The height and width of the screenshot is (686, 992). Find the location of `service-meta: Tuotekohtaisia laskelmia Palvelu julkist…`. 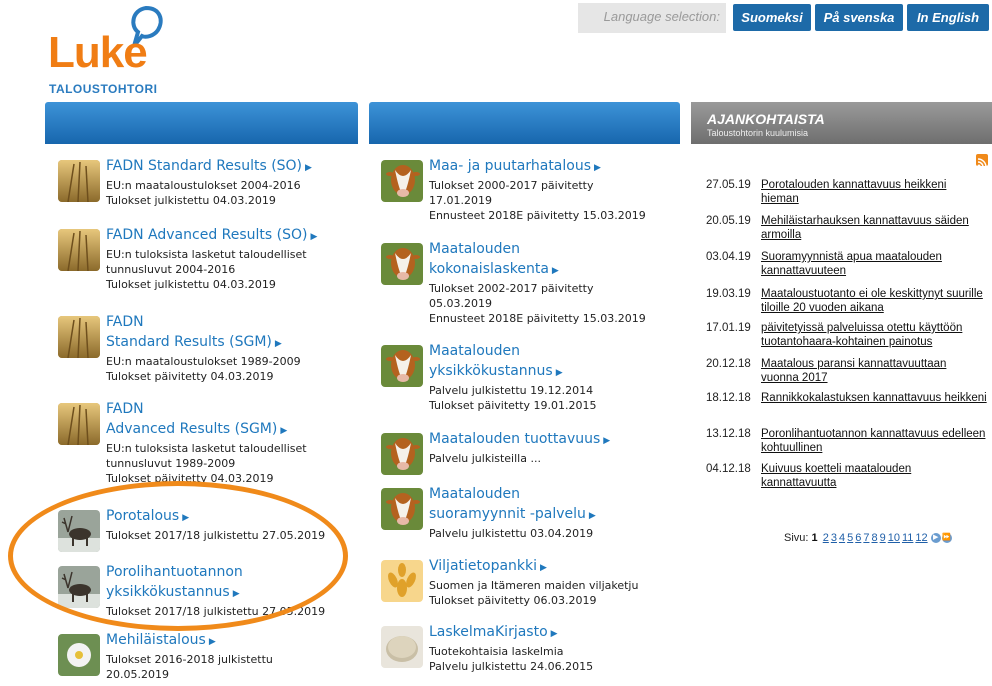

service-meta: Tuotekohtaisia laskelmia Palvelu julkist… is located at coordinates (511, 659).